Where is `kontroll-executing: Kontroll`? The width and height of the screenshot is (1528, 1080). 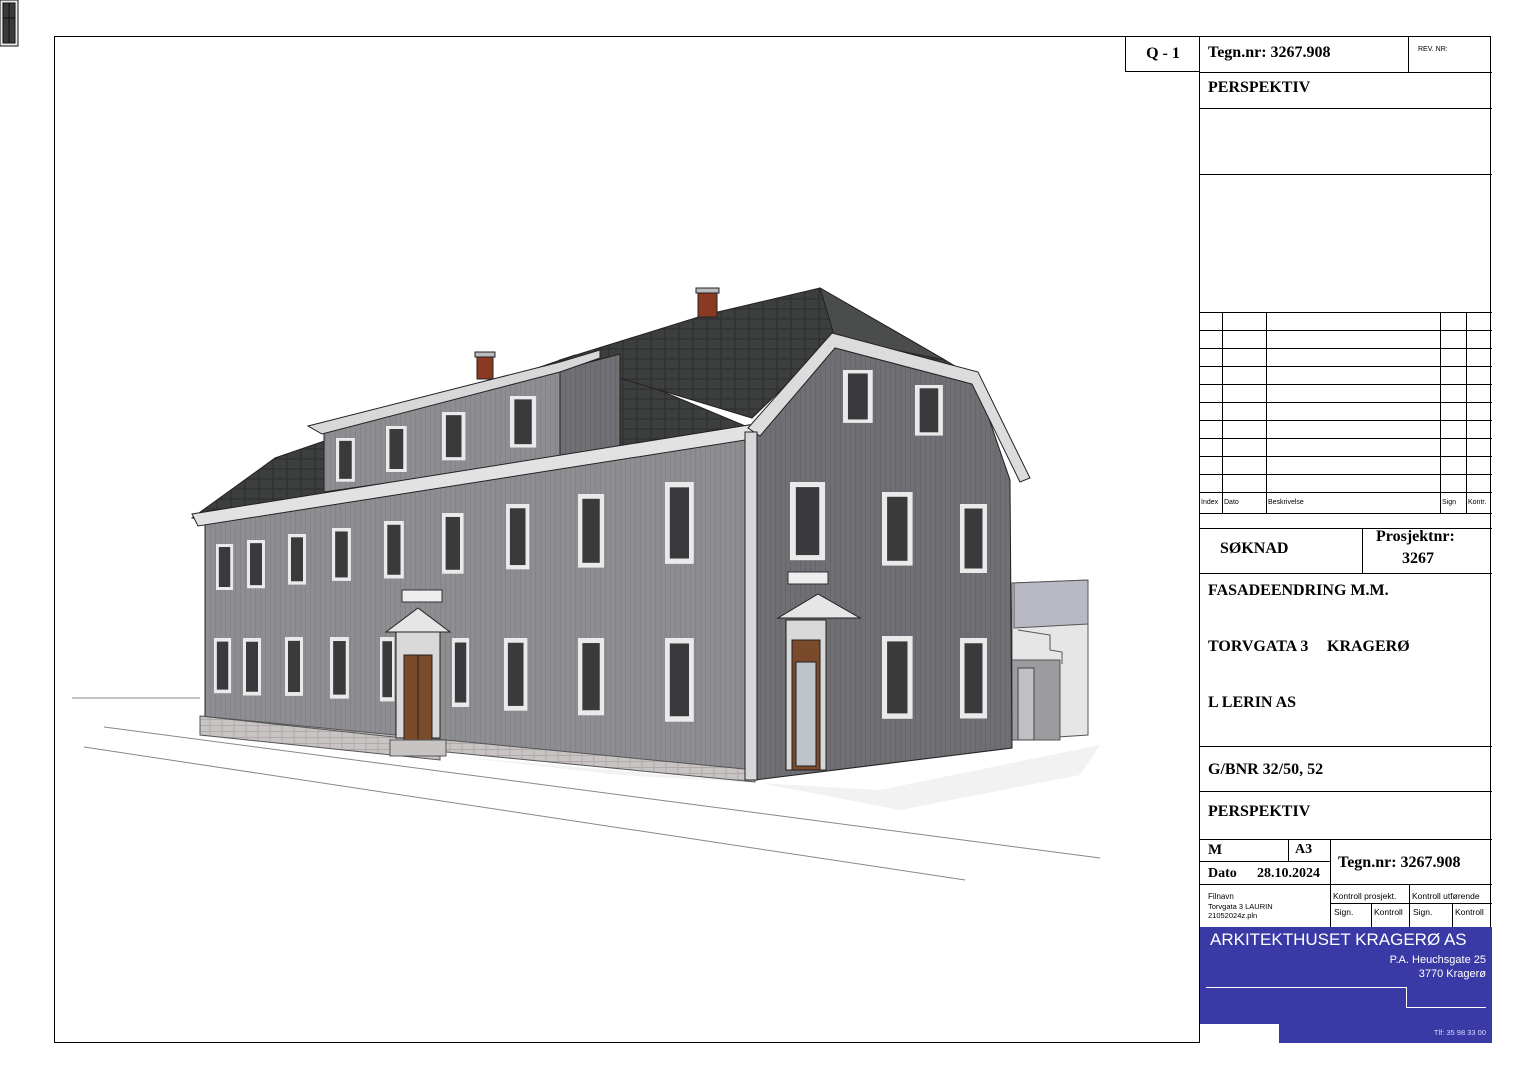
kontroll-executing: Kontroll is located at coordinates (1469, 912).